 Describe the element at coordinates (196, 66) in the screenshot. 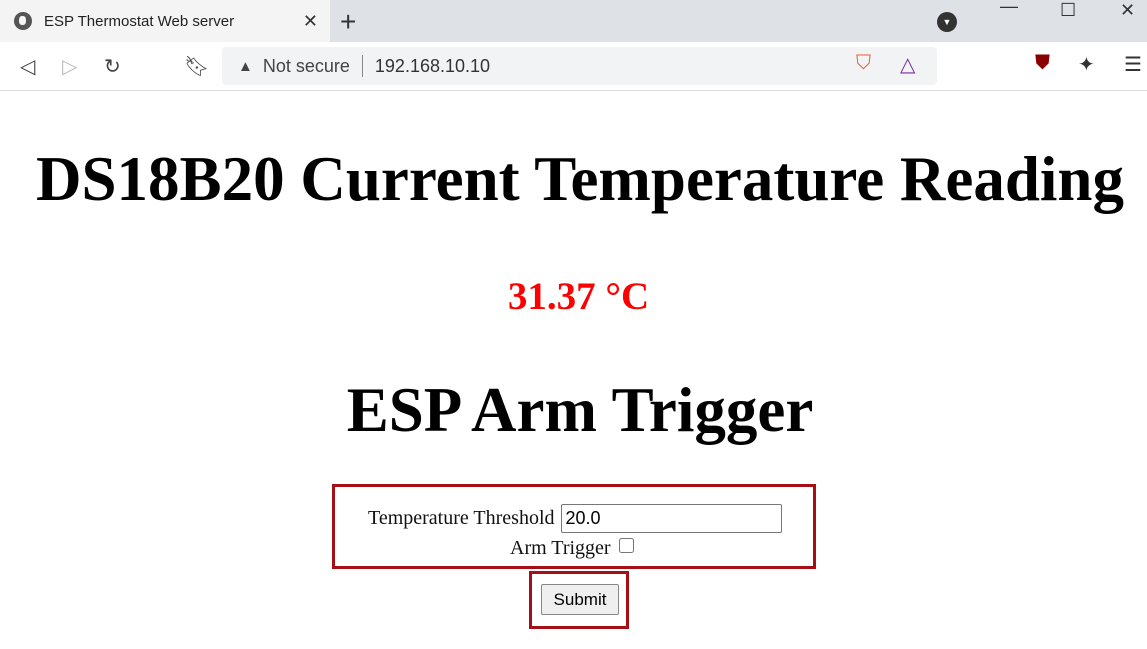

I see `bookmark-icon: 🔖︎` at that location.